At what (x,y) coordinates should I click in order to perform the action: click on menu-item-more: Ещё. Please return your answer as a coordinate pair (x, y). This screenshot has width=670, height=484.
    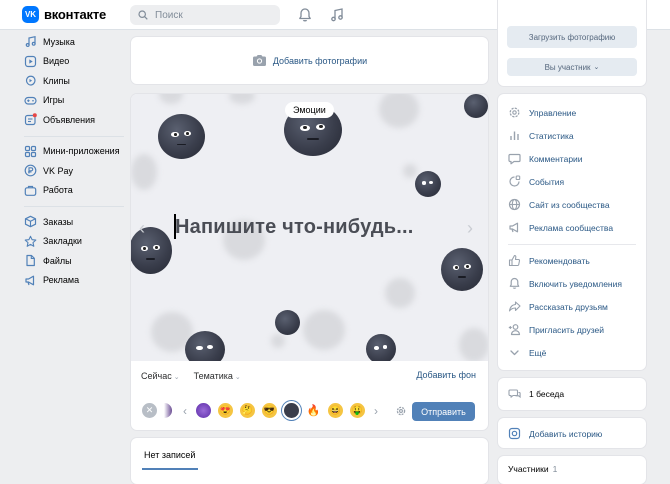
    Looking at the image, I should click on (527, 352).